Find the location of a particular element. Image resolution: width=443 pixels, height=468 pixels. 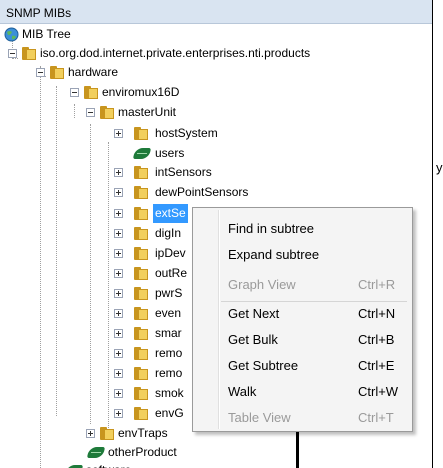

tree-node-label: outRe is located at coordinates (171, 273).